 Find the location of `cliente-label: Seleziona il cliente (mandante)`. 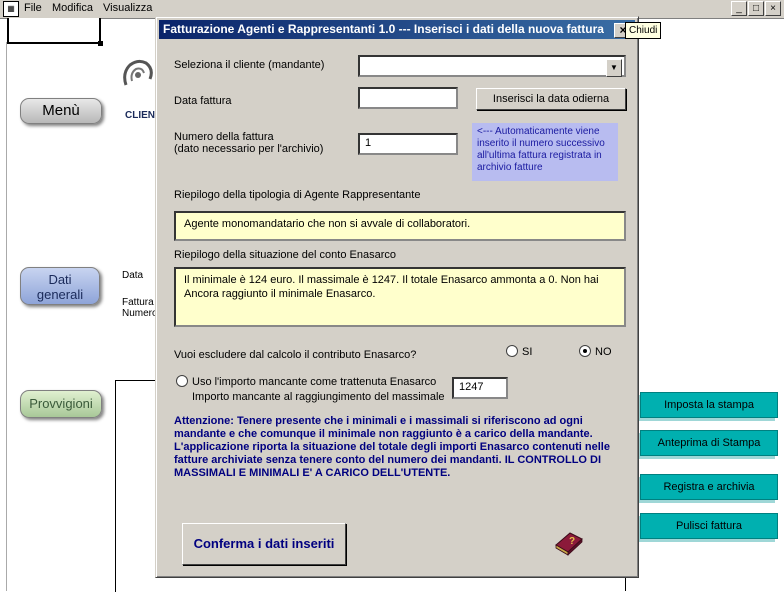

cliente-label: Seleziona il cliente (mandante) is located at coordinates (249, 65).